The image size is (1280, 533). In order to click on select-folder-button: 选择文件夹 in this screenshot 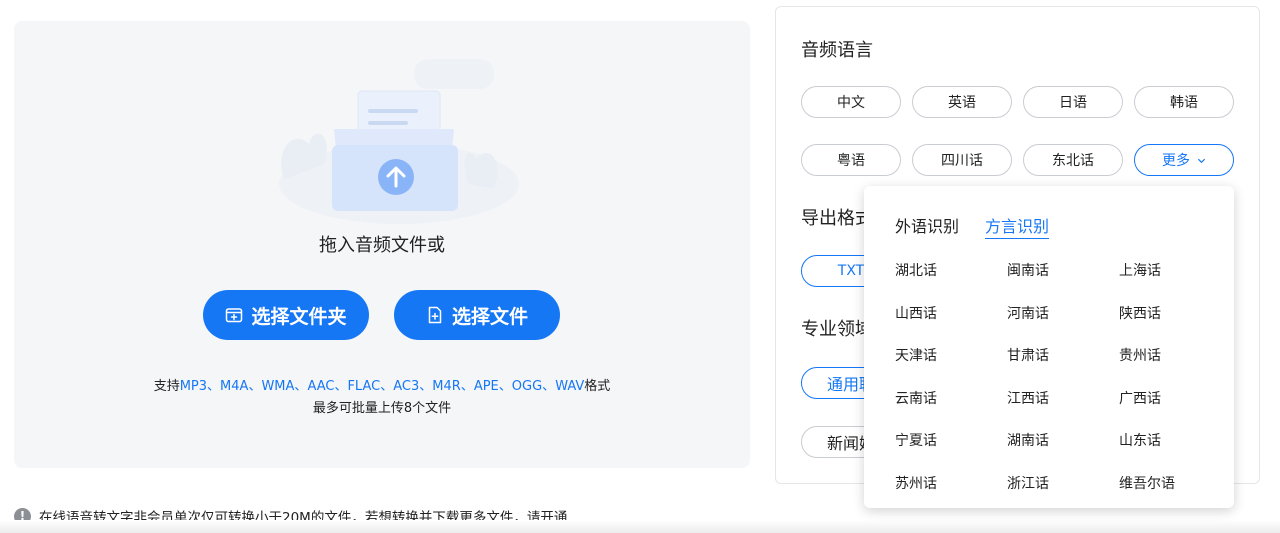, I will do `click(286, 315)`.